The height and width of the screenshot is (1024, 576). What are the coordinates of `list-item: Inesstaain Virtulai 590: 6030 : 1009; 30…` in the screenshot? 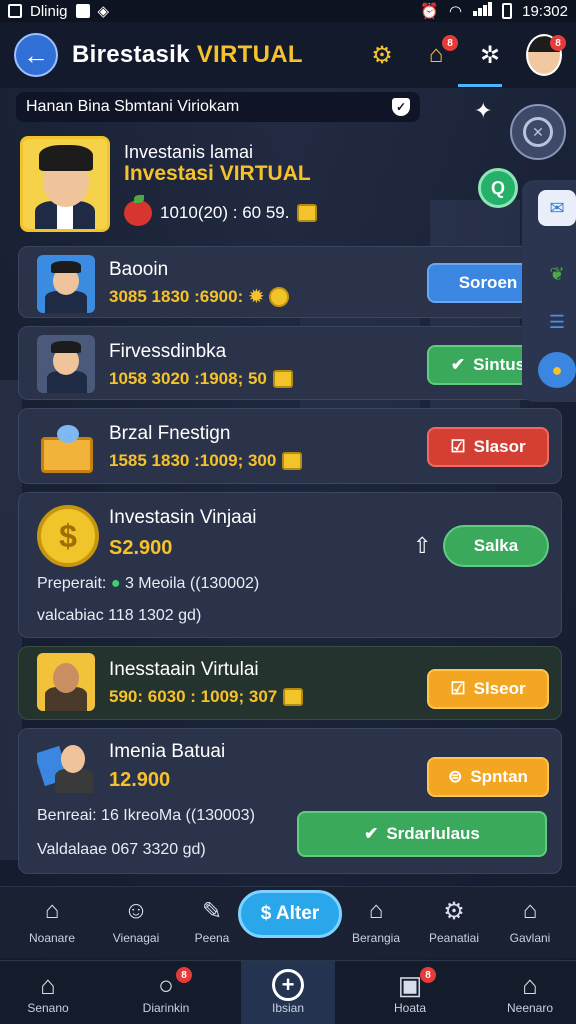 It's located at (290, 683).